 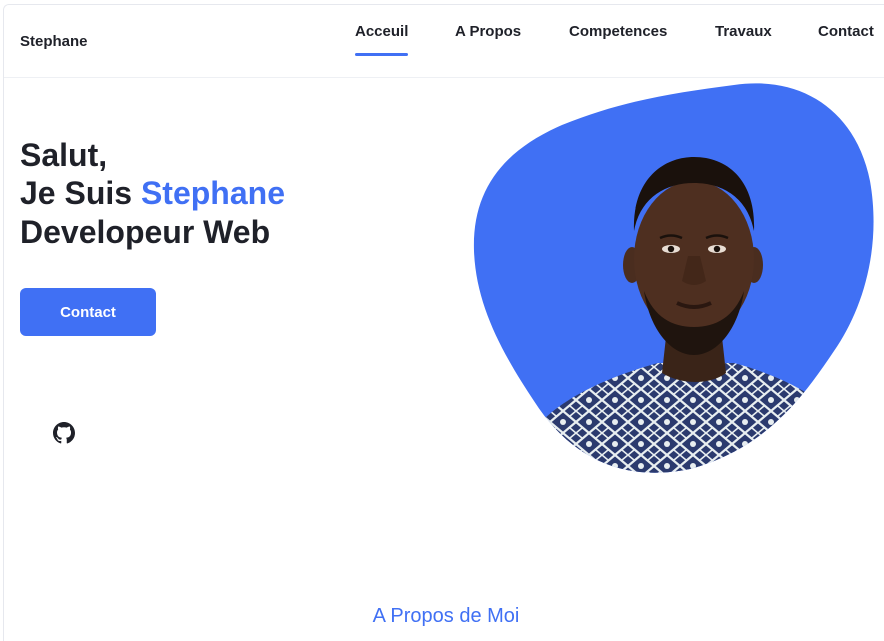 I want to click on nav-item-label: Travaux, so click(x=743, y=31).